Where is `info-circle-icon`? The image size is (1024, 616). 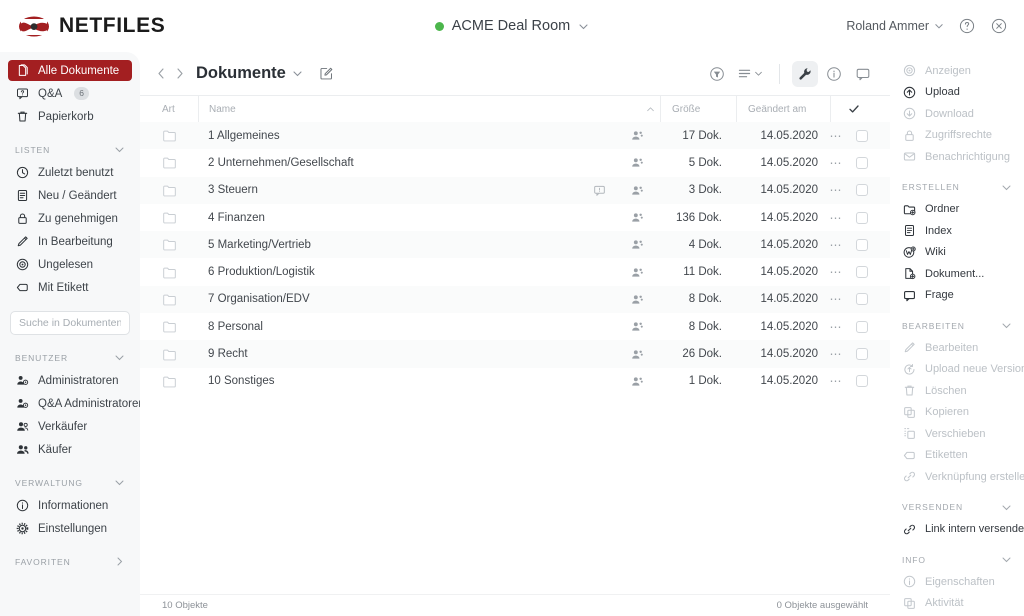 info-circle-icon is located at coordinates (834, 74).